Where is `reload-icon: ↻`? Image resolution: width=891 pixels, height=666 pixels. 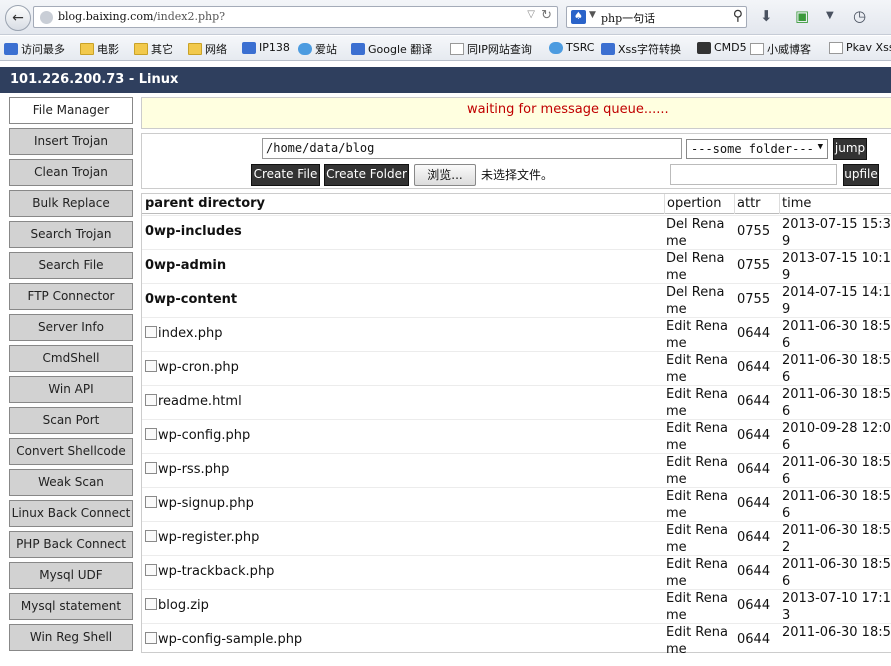
reload-icon: ↻ is located at coordinates (546, 15).